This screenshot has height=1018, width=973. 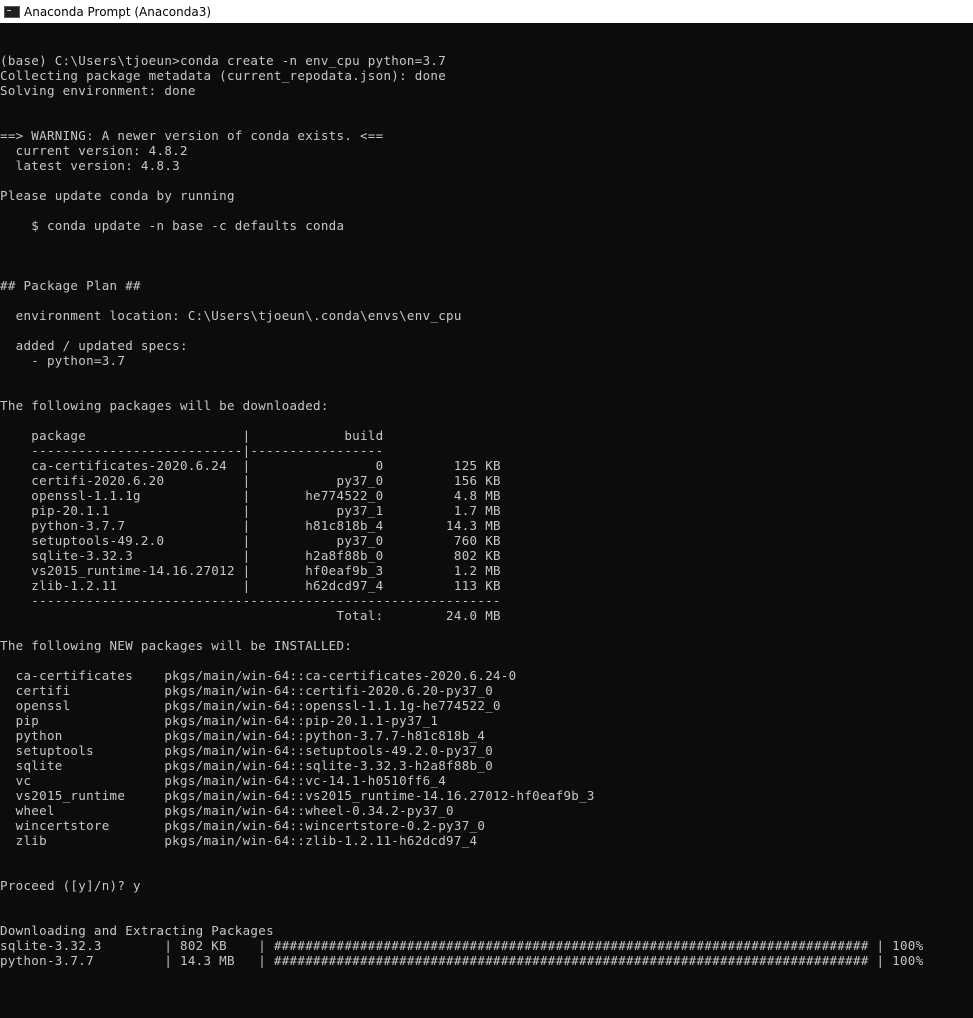 What do you see at coordinates (219, 720) in the screenshot?
I see `console-line: pip pkgs/main/win-64::pip-20.1.1-py37_1` at bounding box center [219, 720].